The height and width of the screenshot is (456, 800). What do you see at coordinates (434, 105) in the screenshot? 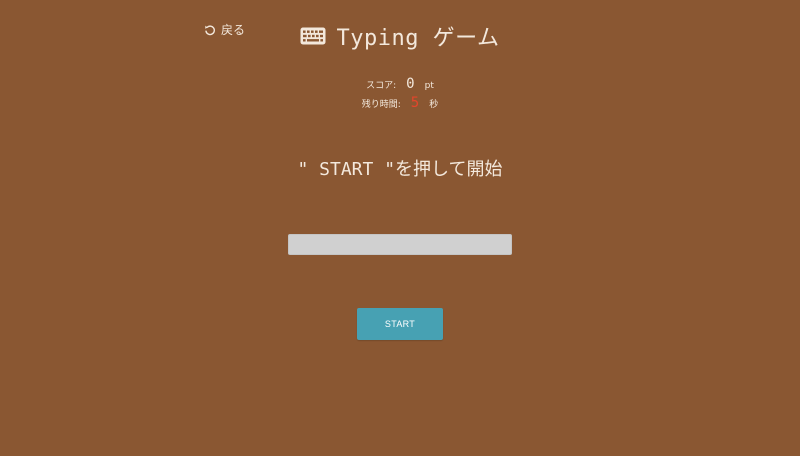
I see `time-unit: 秒` at bounding box center [434, 105].